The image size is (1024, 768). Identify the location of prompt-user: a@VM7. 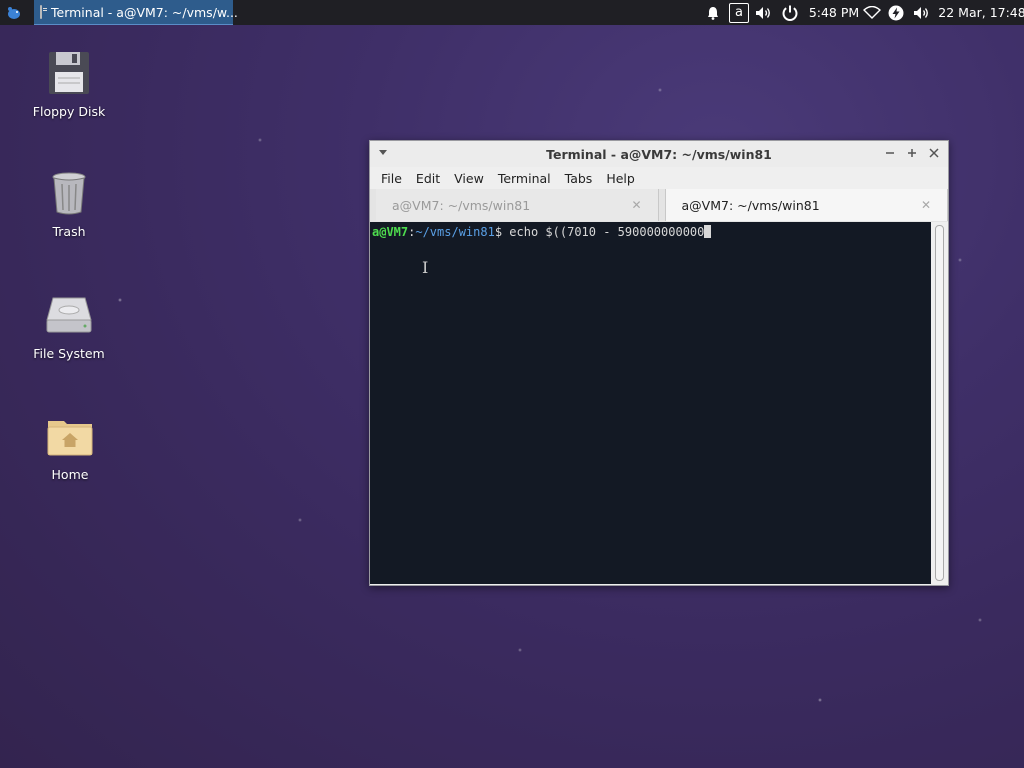
(390, 232).